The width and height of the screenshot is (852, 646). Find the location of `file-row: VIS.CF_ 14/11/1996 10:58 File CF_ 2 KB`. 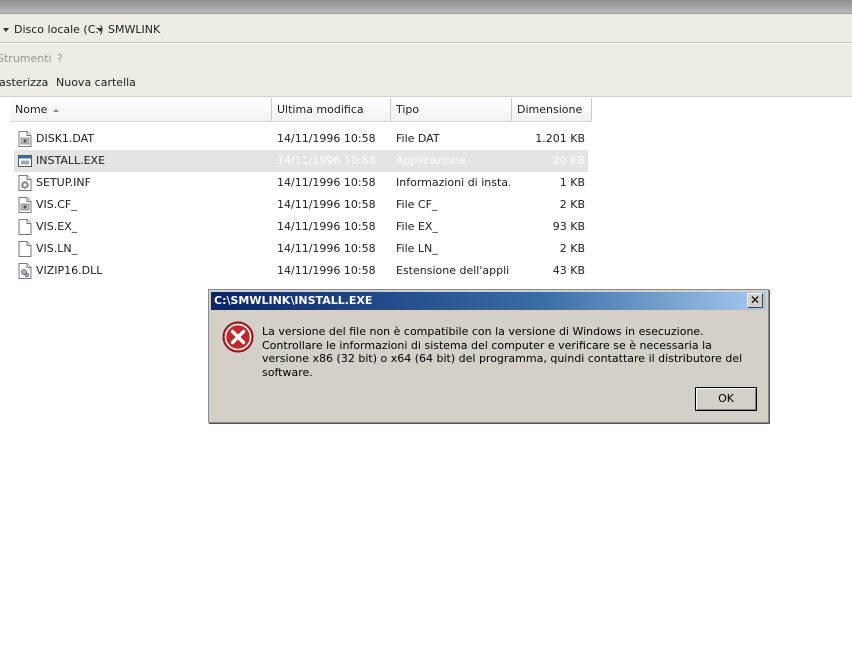

file-row: VIS.CF_ 14/11/1996 10:58 File CF_ 2 KB is located at coordinates (301, 205).